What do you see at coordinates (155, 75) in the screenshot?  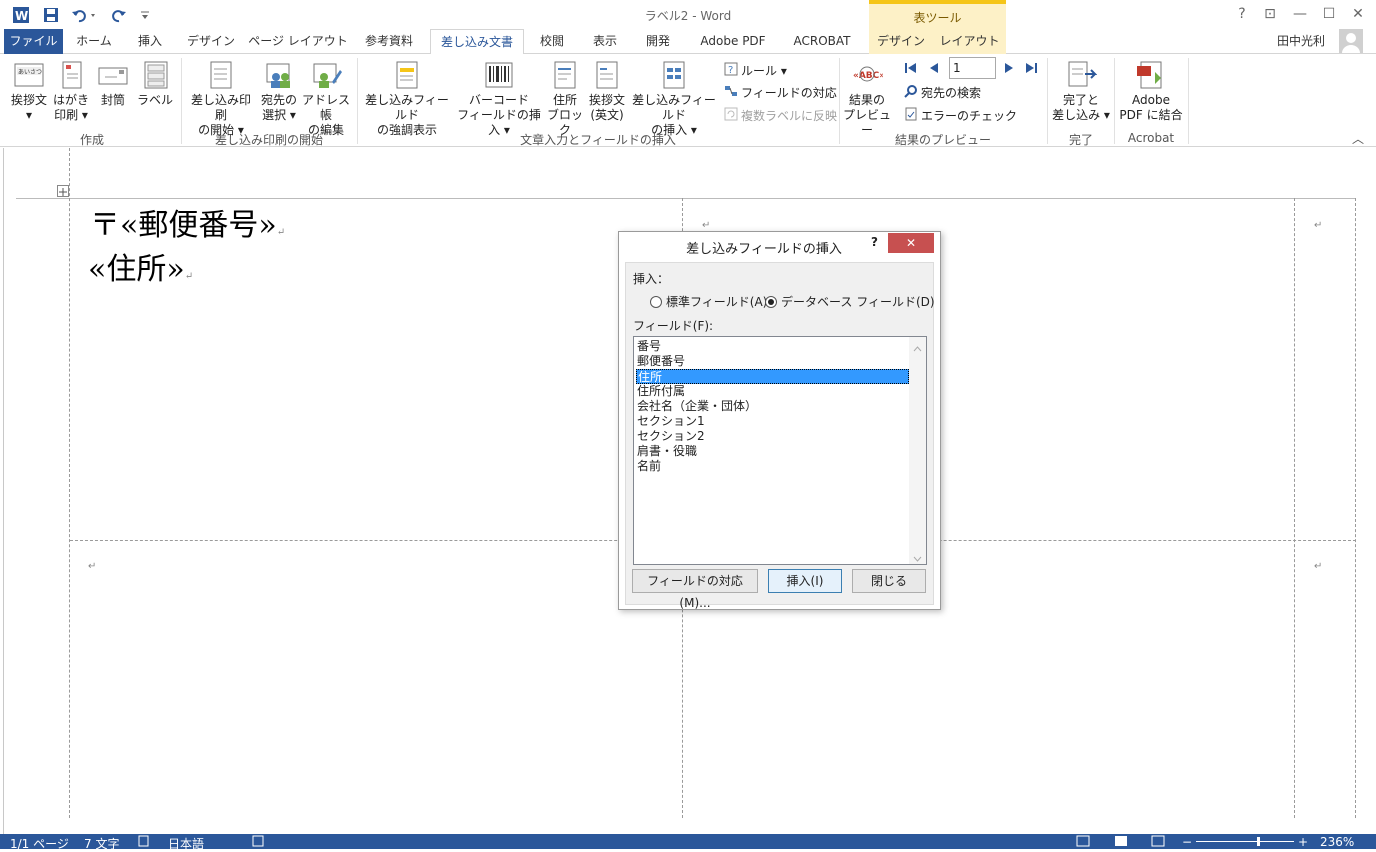 I see `labels-icon` at bounding box center [155, 75].